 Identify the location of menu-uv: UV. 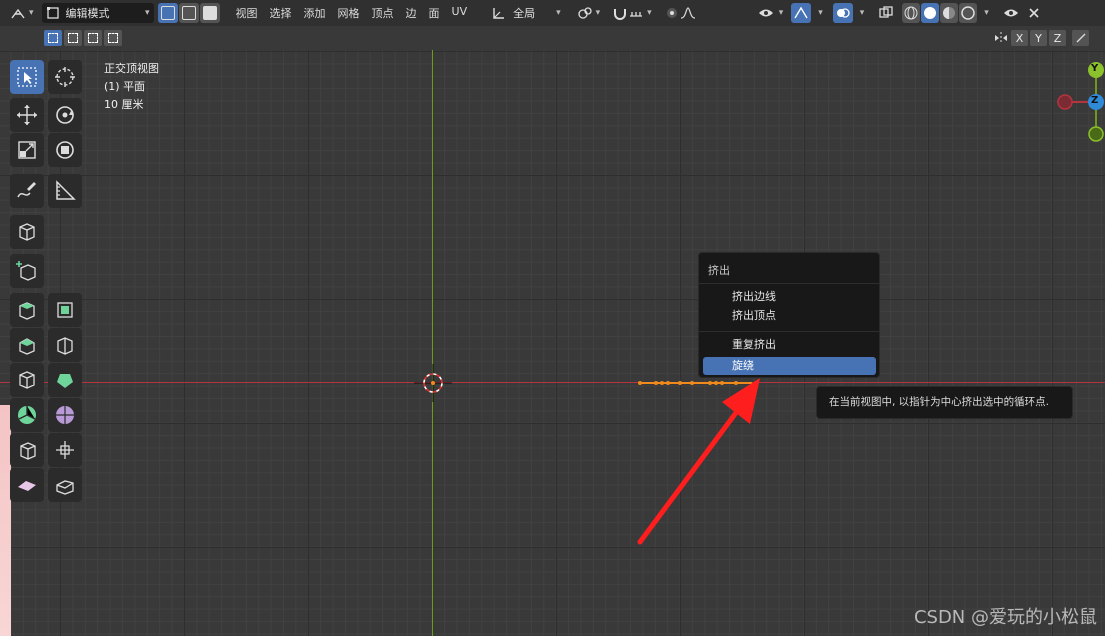
(460, 13).